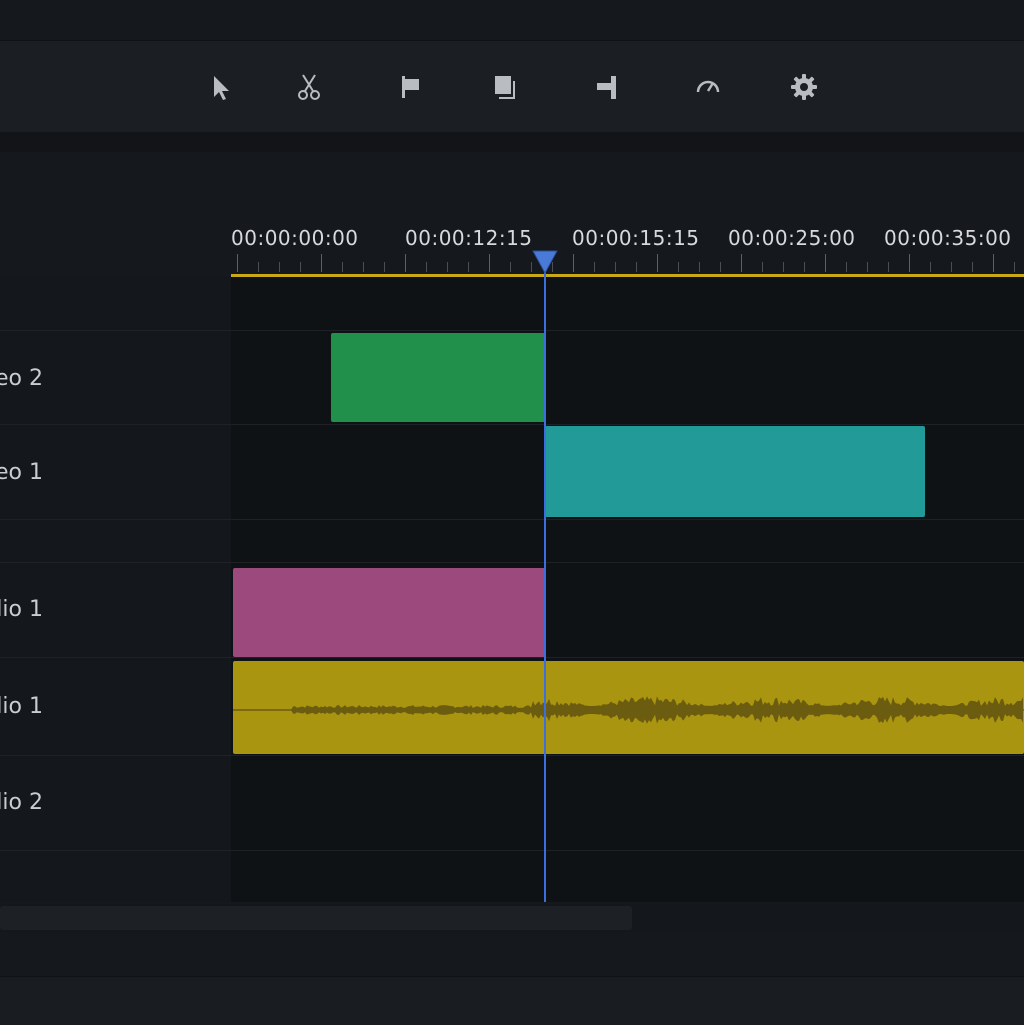  What do you see at coordinates (512, 142) in the screenshot?
I see `panel-divider` at bounding box center [512, 142].